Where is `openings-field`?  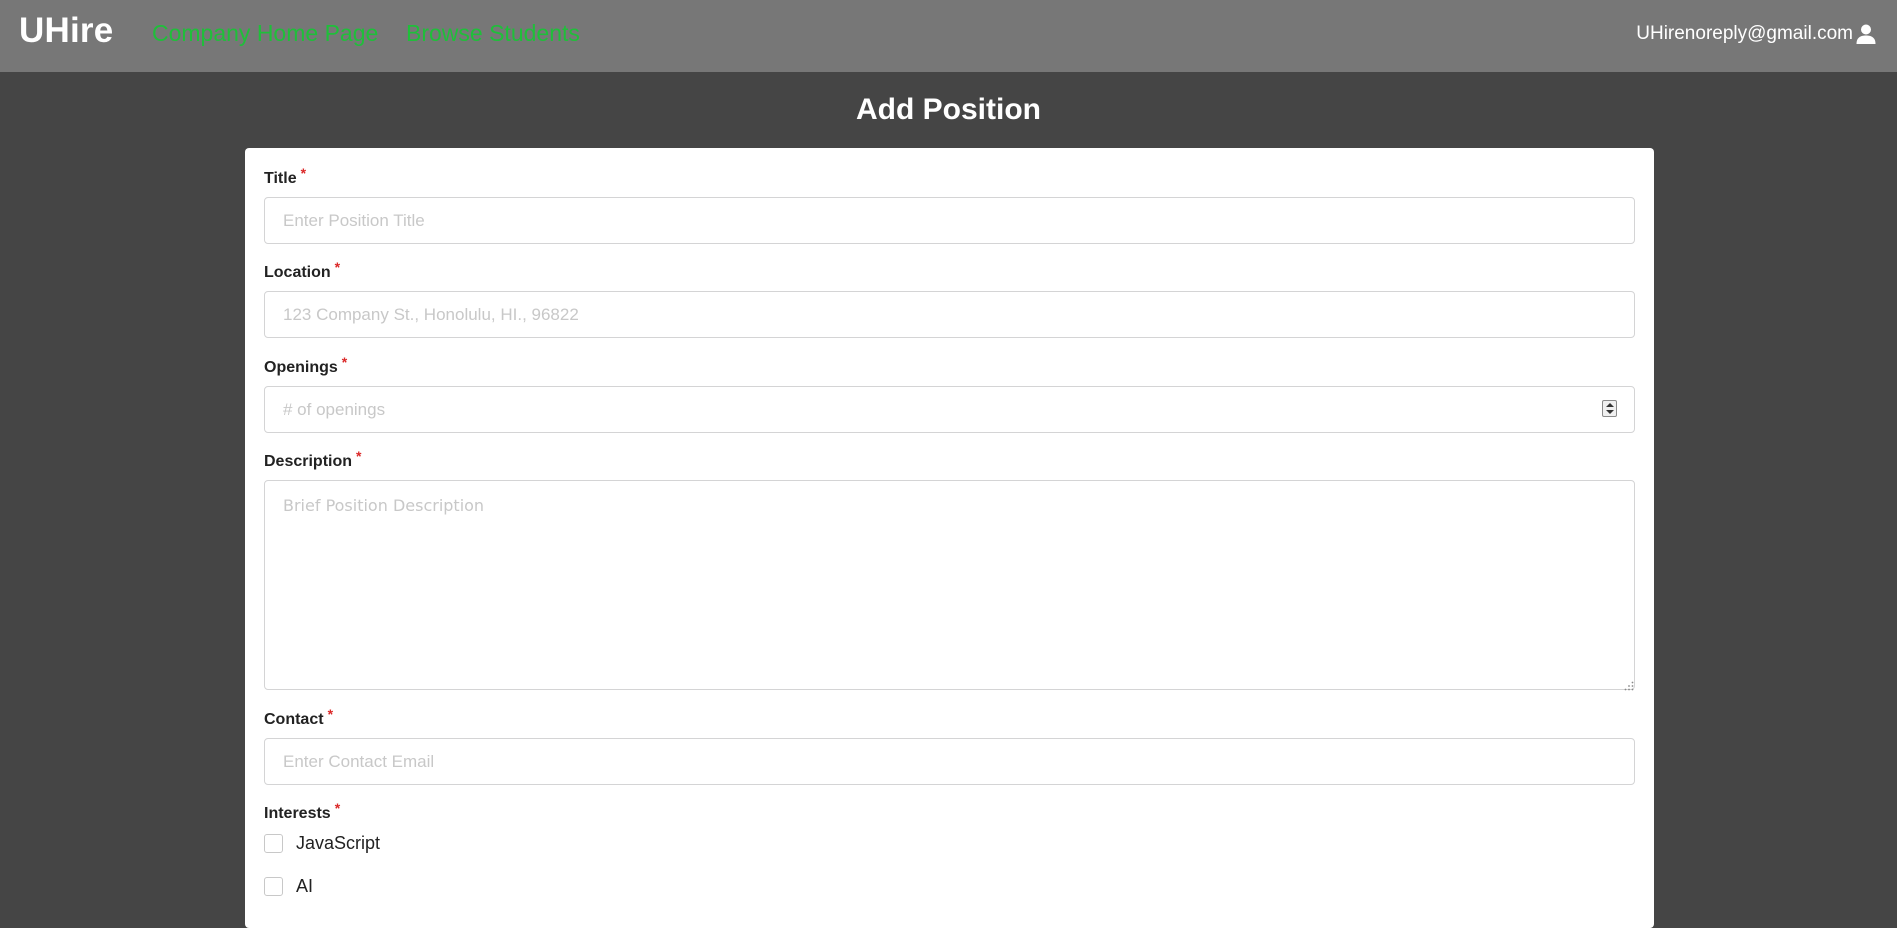 openings-field is located at coordinates (949, 409).